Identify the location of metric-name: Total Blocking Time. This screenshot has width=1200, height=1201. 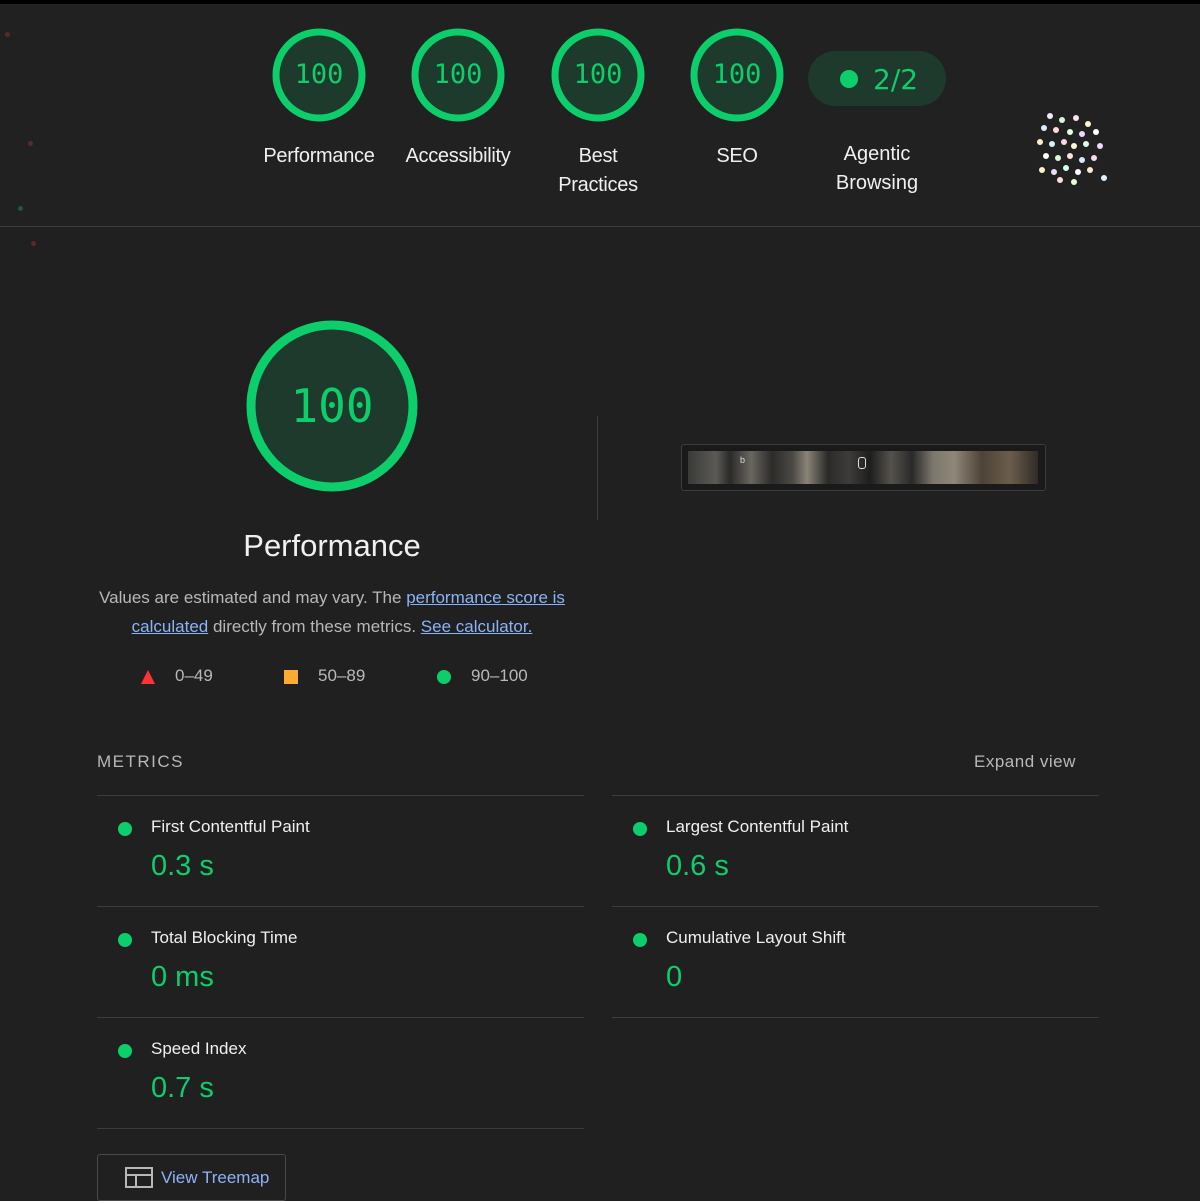
(224, 937).